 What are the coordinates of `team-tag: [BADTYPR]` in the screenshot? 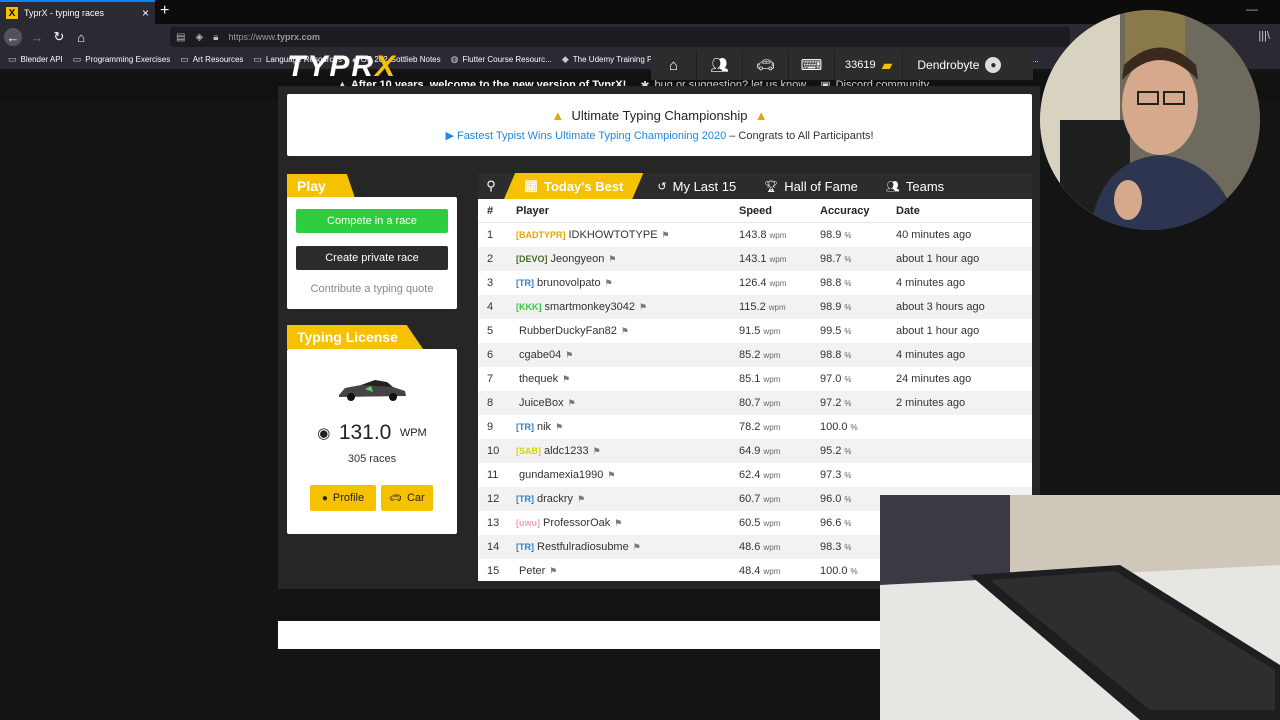 It's located at (541, 235).